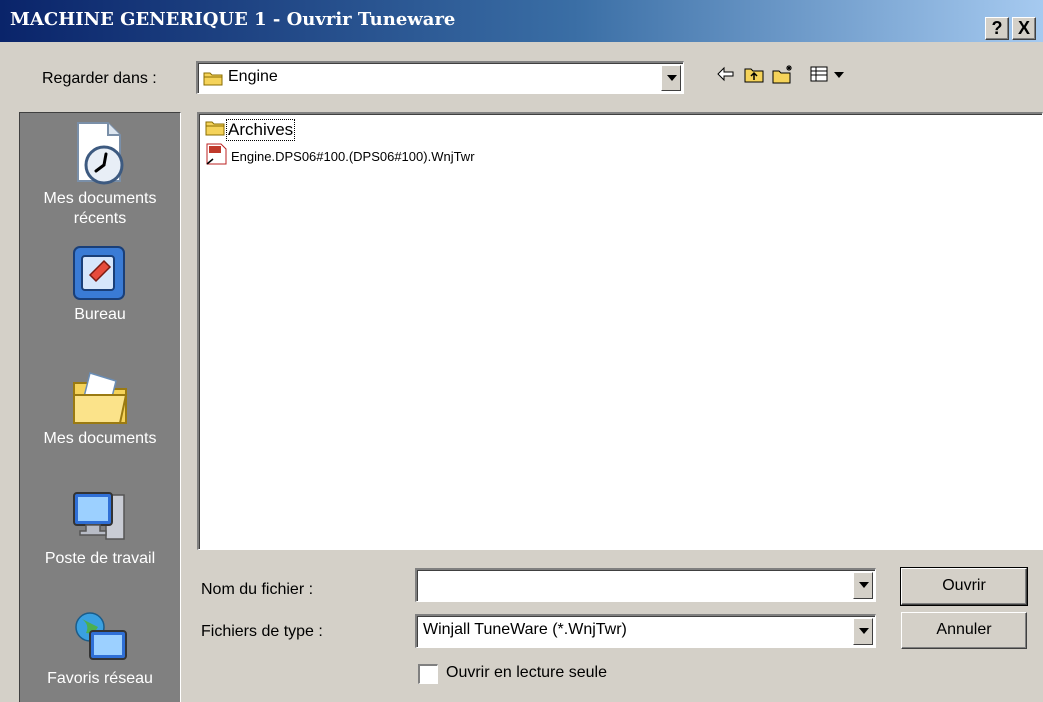  I want to click on new-folder-icon, so click(783, 75).